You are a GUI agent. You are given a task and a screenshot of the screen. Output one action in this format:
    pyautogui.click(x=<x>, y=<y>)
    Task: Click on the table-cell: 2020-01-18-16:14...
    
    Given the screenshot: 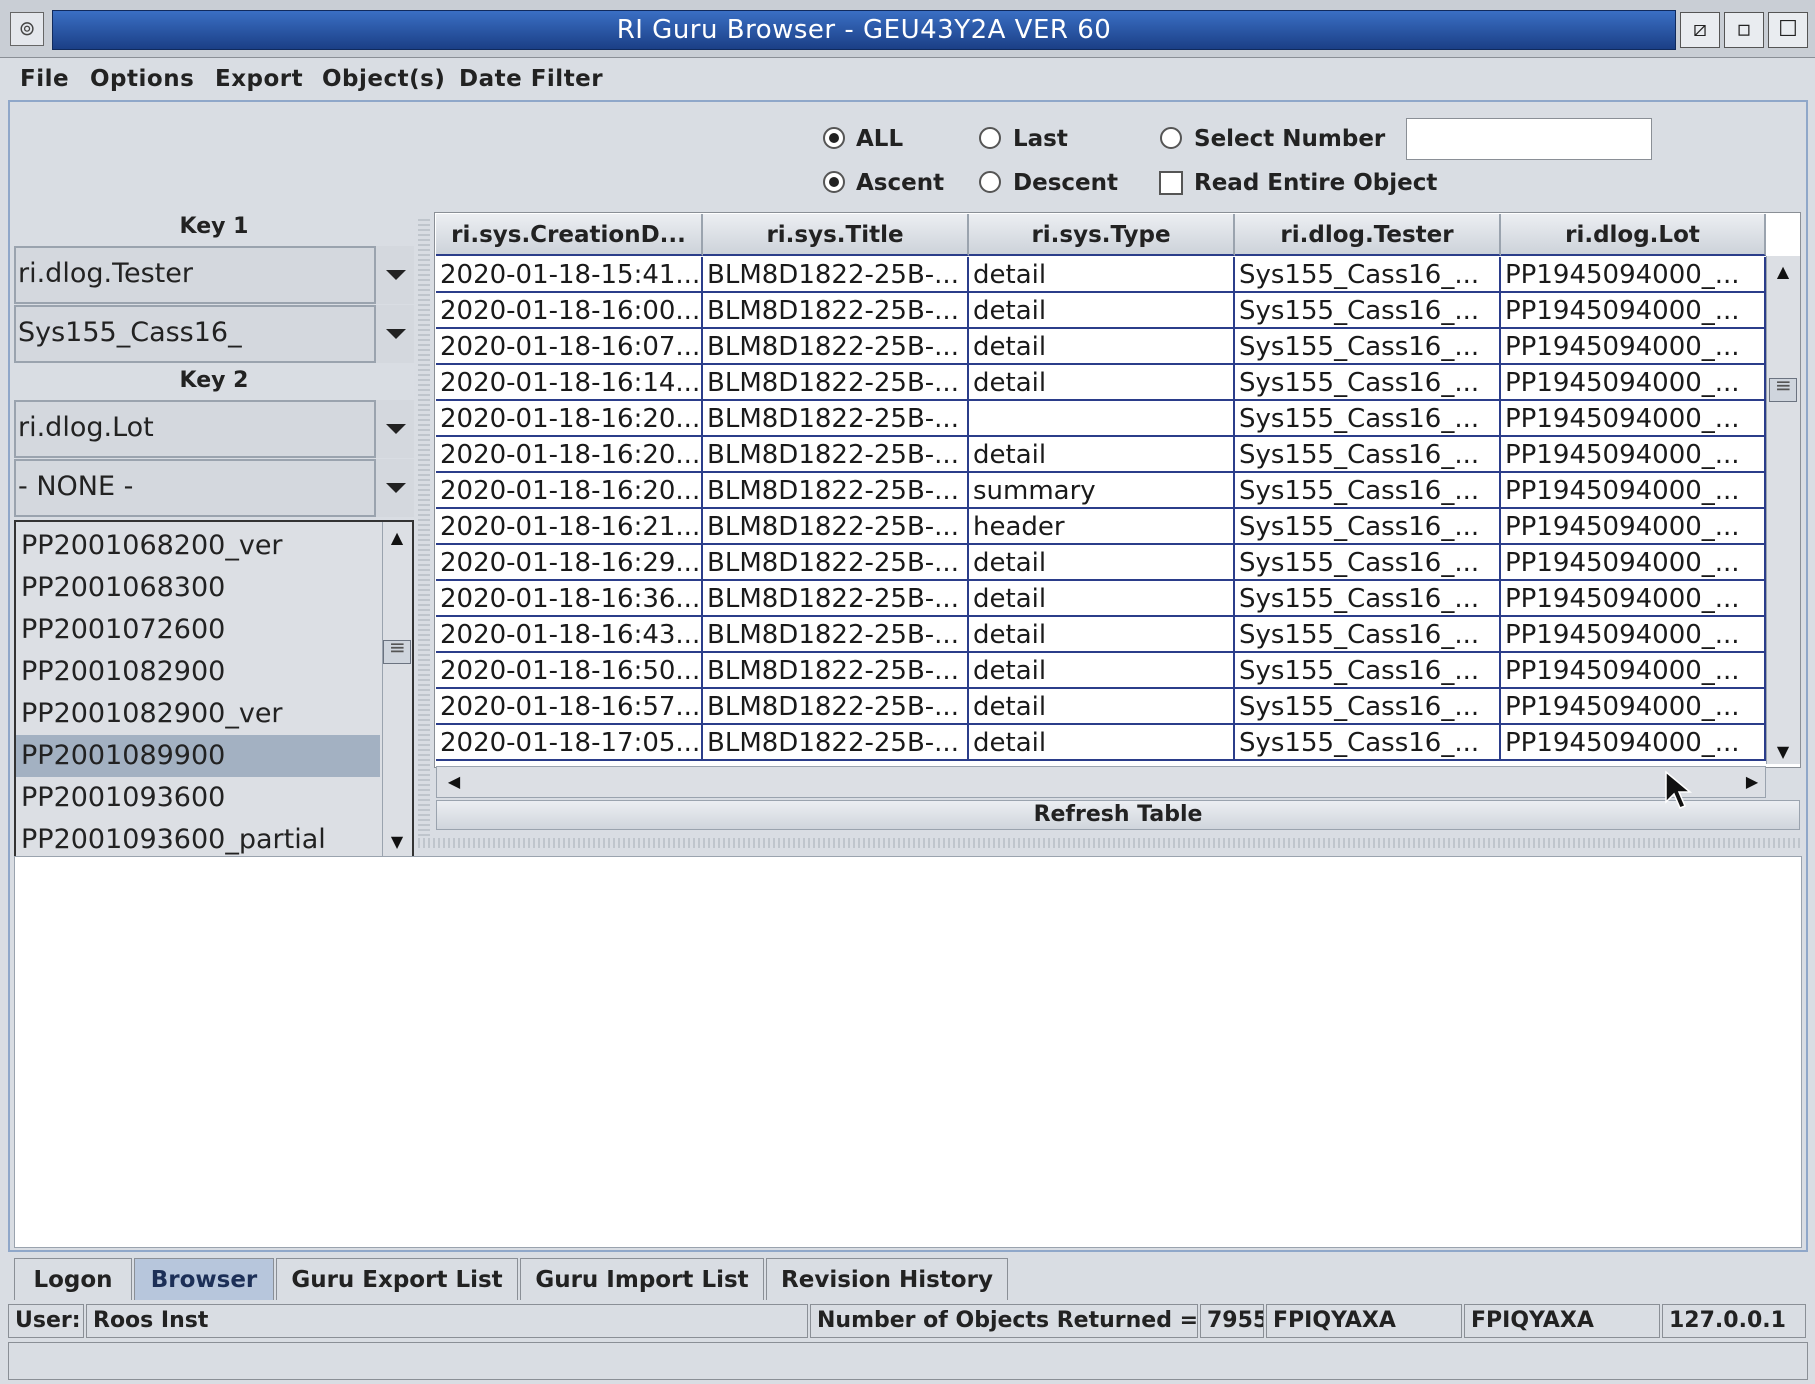 What is the action you would take?
    pyautogui.click(x=569, y=383)
    